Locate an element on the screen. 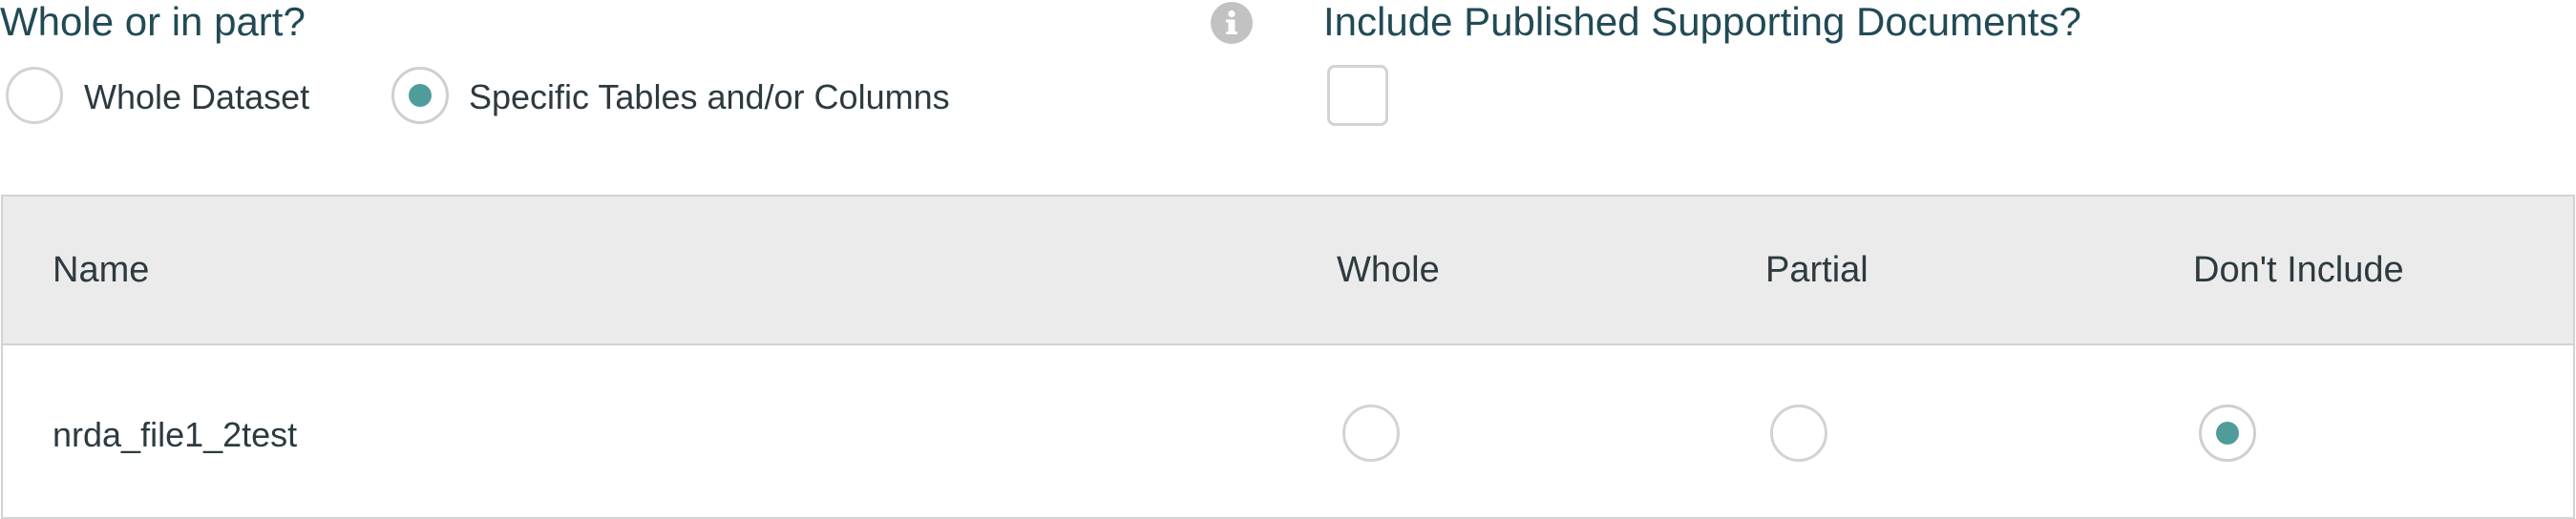 This screenshot has height=519, width=2576. column-header-partial: Partial is located at coordinates (1817, 270).